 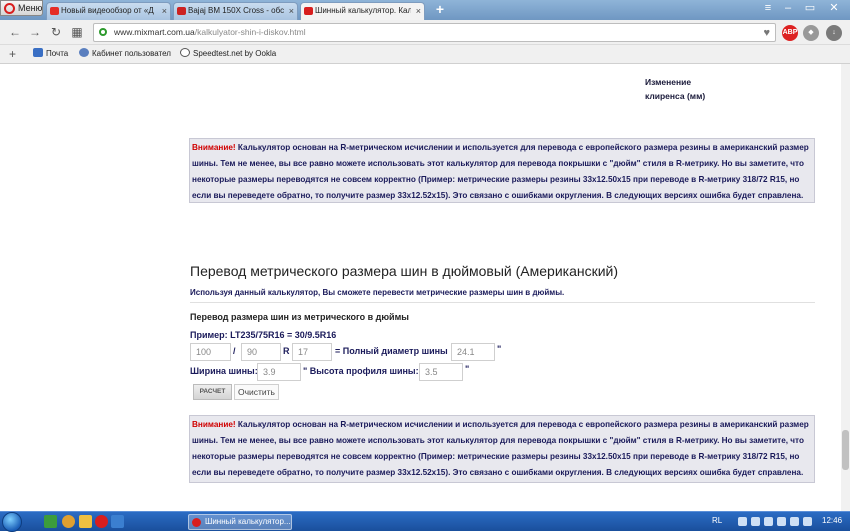 What do you see at coordinates (256, 392) in the screenshot?
I see `clear-button: Очистить` at bounding box center [256, 392].